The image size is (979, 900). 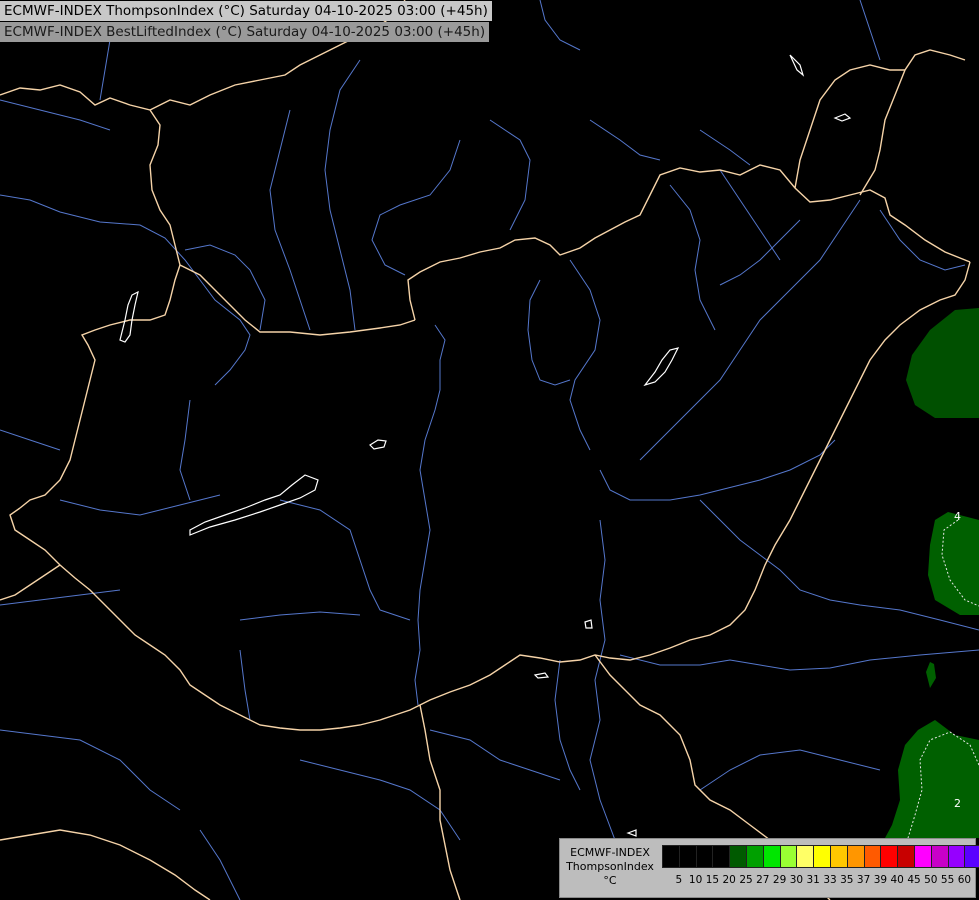 I want to click on legend-tick: 29, so click(x=779, y=880).